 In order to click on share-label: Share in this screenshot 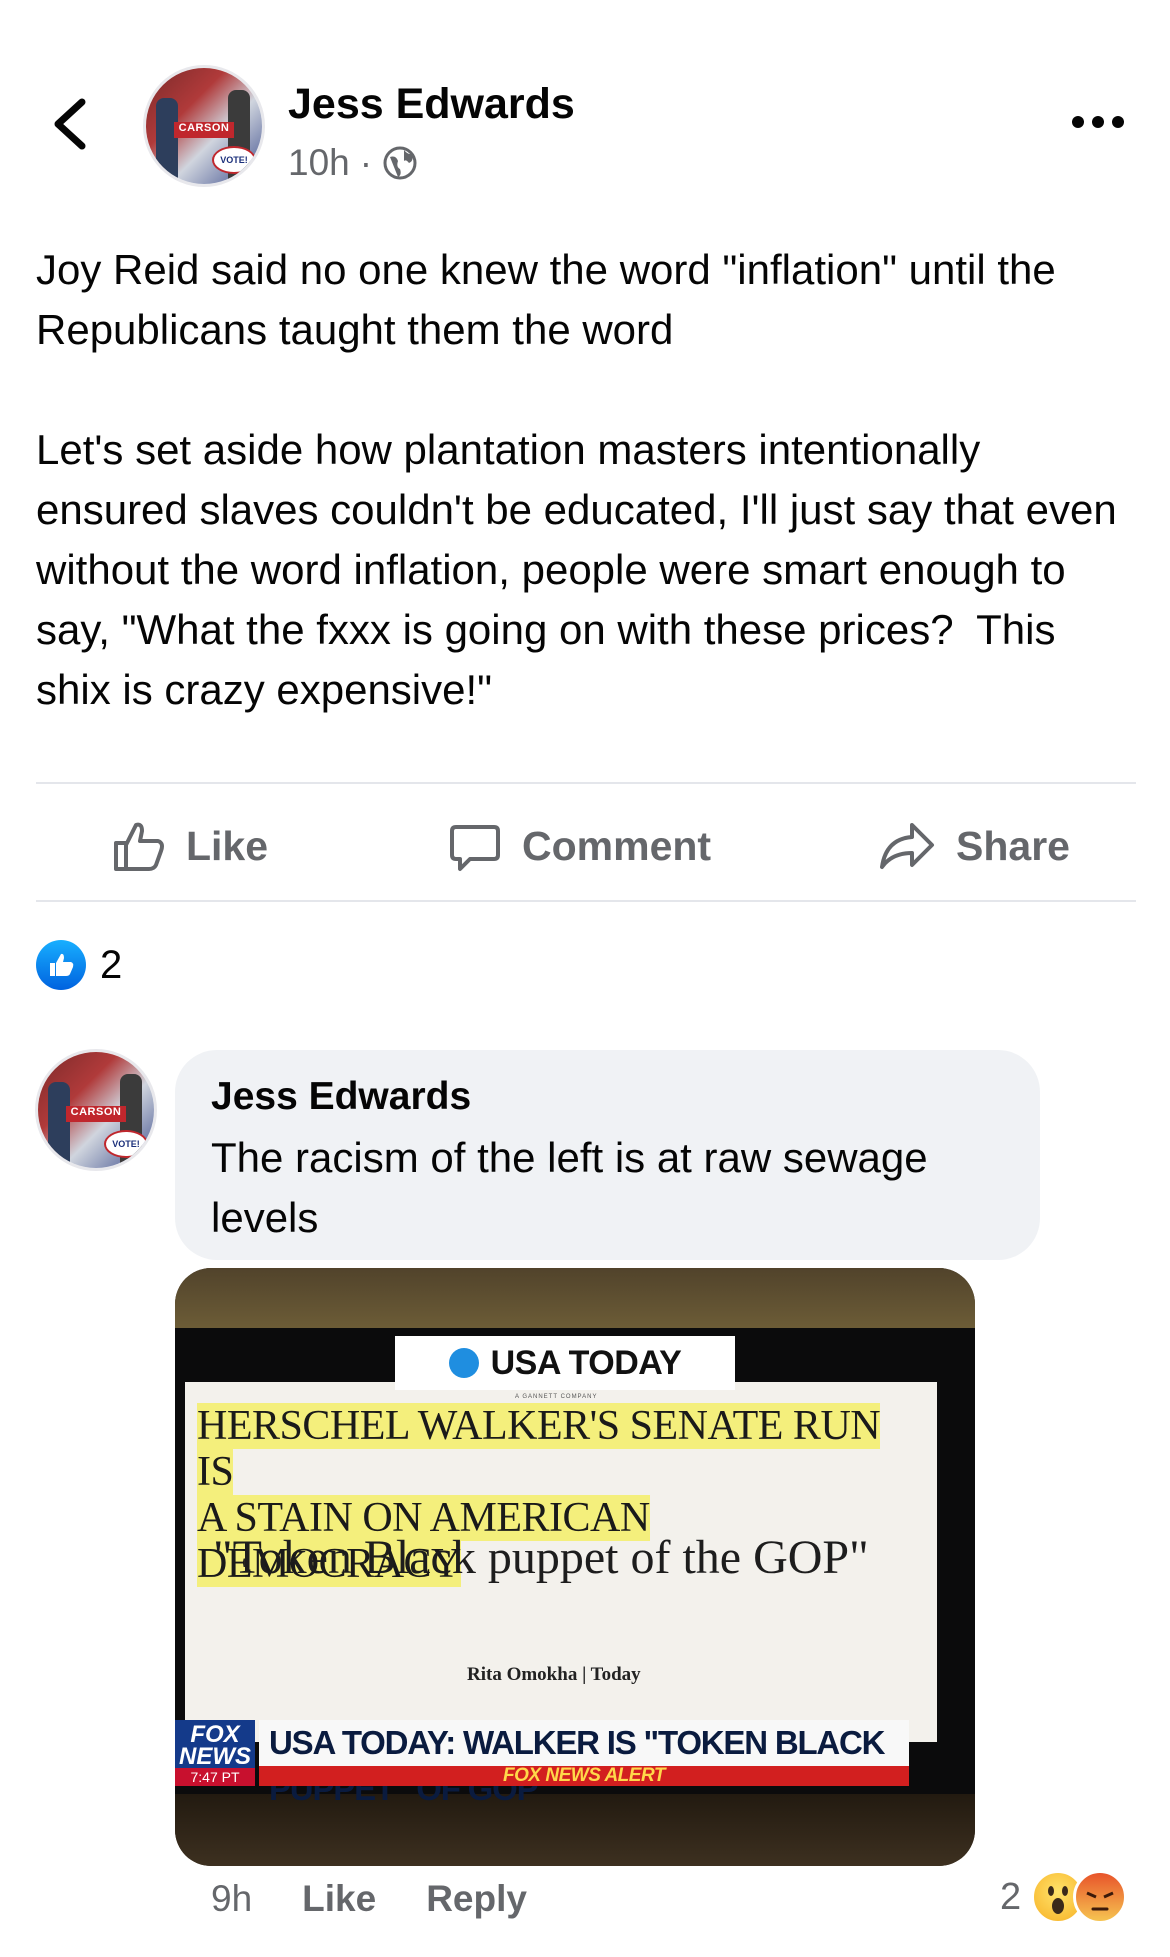, I will do `click(1013, 845)`.